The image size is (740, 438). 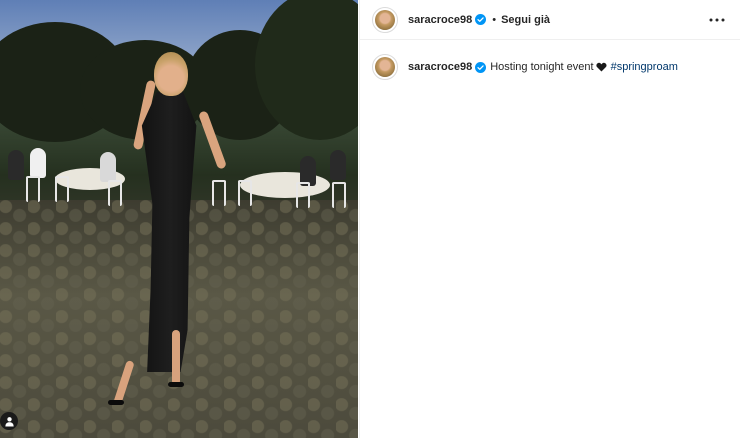 I want to click on author-avatar, so click(x=385, y=19).